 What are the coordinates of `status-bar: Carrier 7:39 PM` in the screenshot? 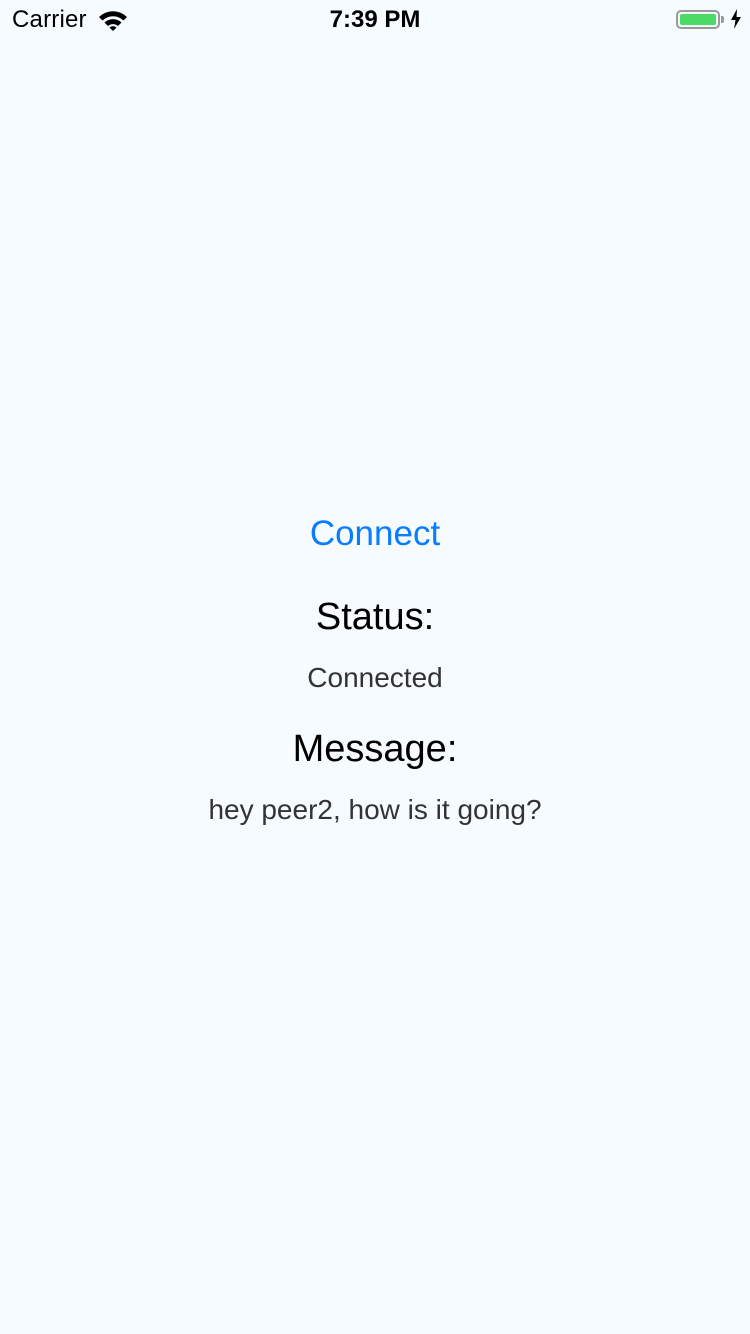 It's located at (375, 20).